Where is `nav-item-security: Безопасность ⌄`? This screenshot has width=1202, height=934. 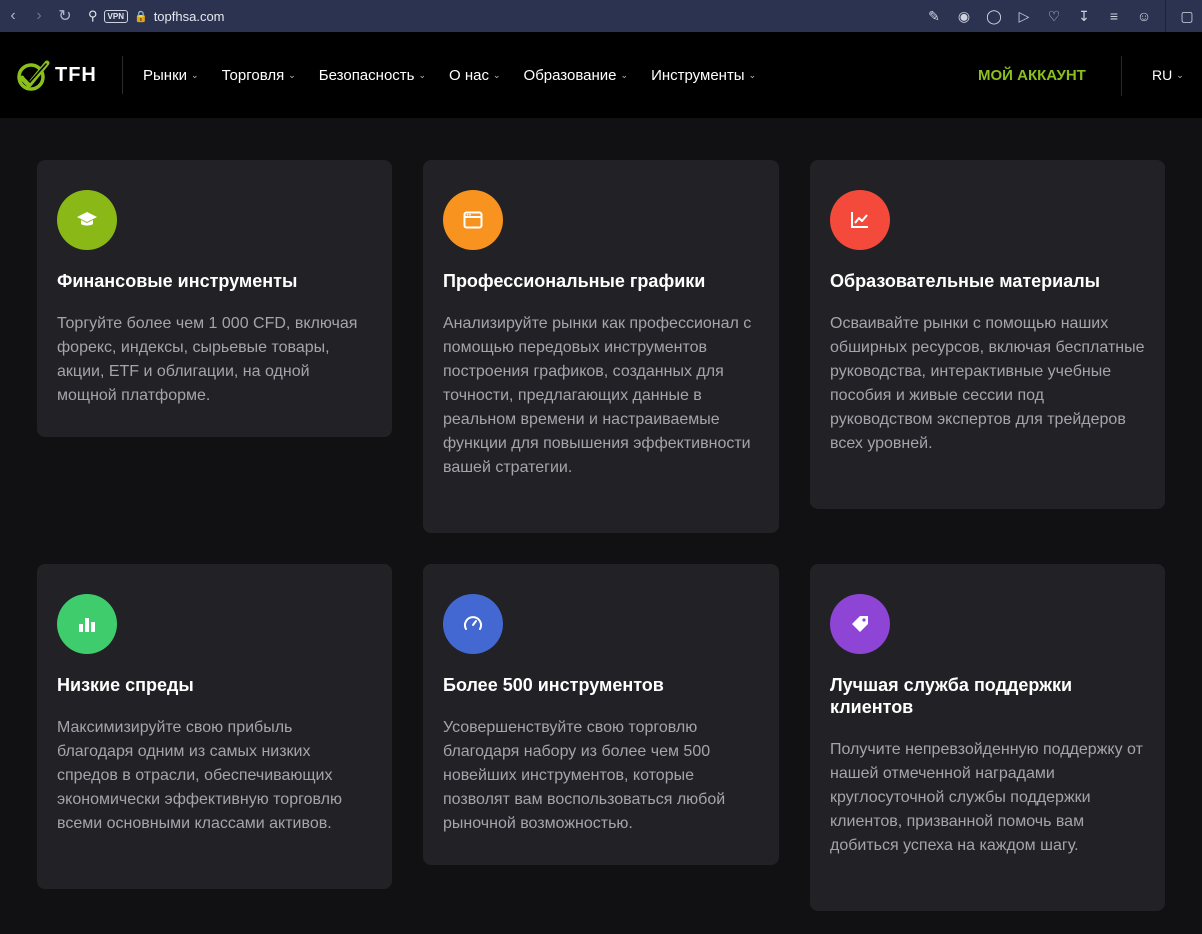 nav-item-security: Безопасность ⌄ is located at coordinates (372, 75).